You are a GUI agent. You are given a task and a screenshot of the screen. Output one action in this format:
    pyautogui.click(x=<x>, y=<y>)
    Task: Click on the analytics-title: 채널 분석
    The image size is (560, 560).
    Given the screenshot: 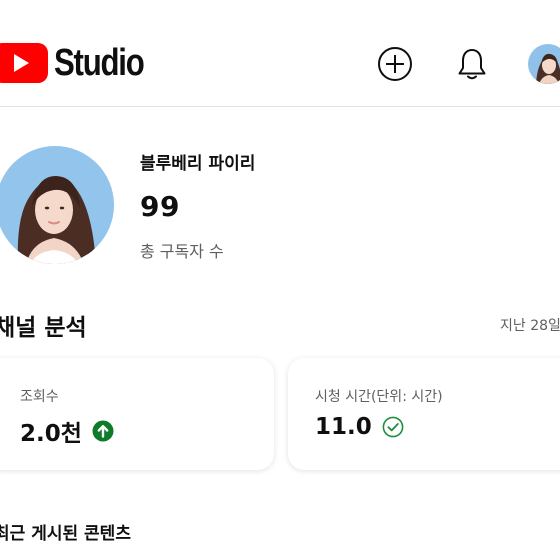 What is the action you would take?
    pyautogui.click(x=43, y=328)
    